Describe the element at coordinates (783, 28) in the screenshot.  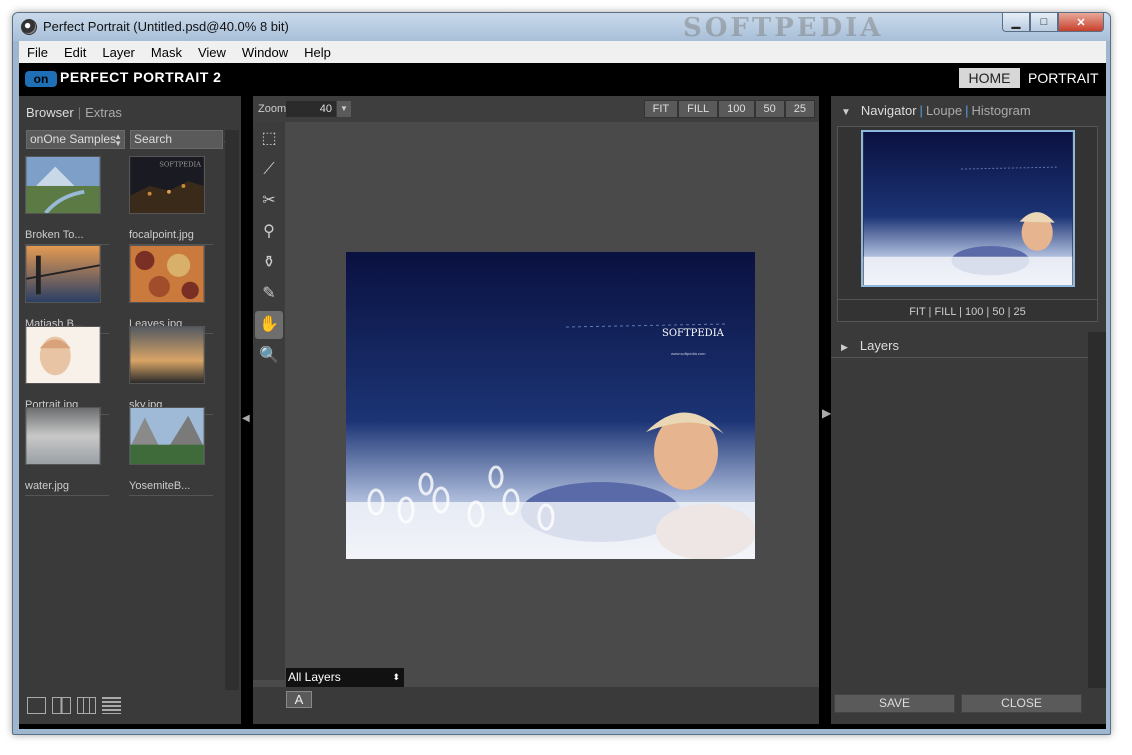
I see `watermark-text: SOFTPEDIA` at that location.